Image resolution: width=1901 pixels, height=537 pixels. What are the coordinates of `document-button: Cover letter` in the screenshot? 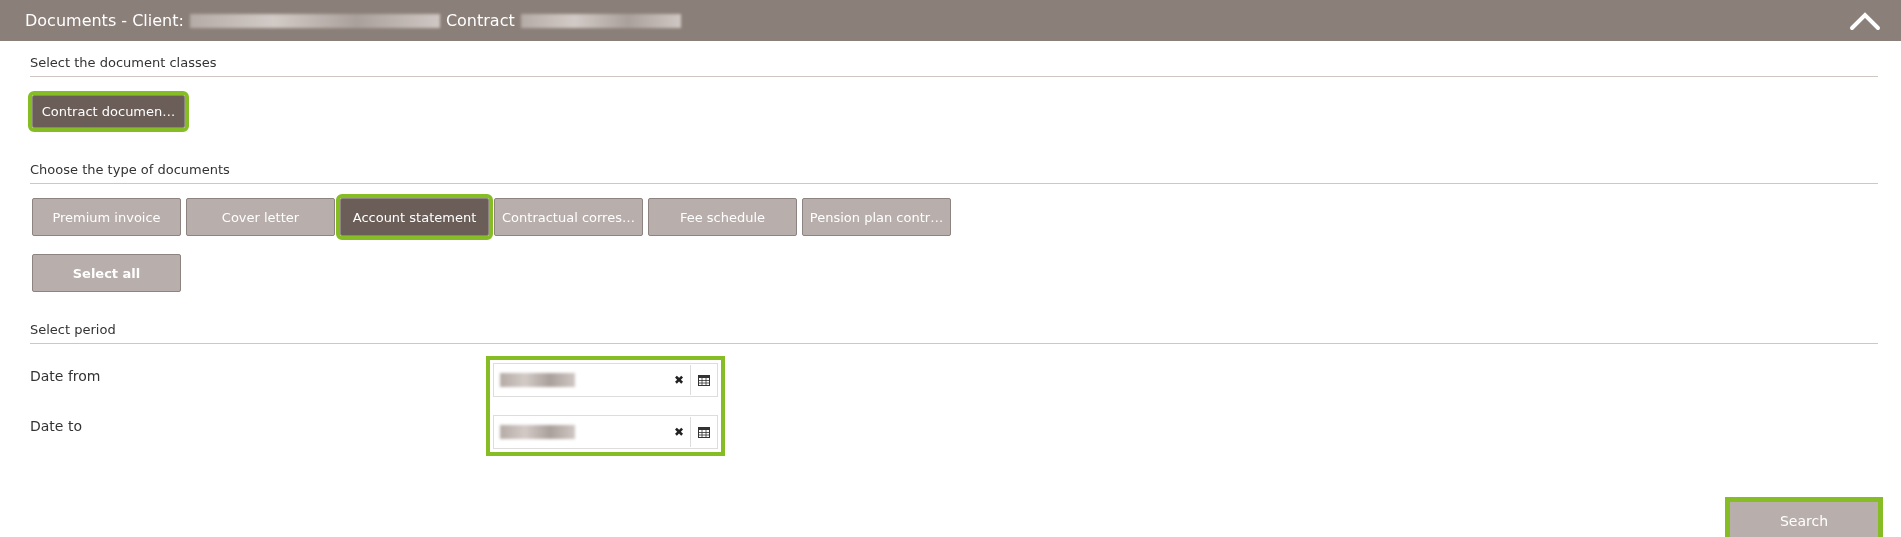 It's located at (260, 217).